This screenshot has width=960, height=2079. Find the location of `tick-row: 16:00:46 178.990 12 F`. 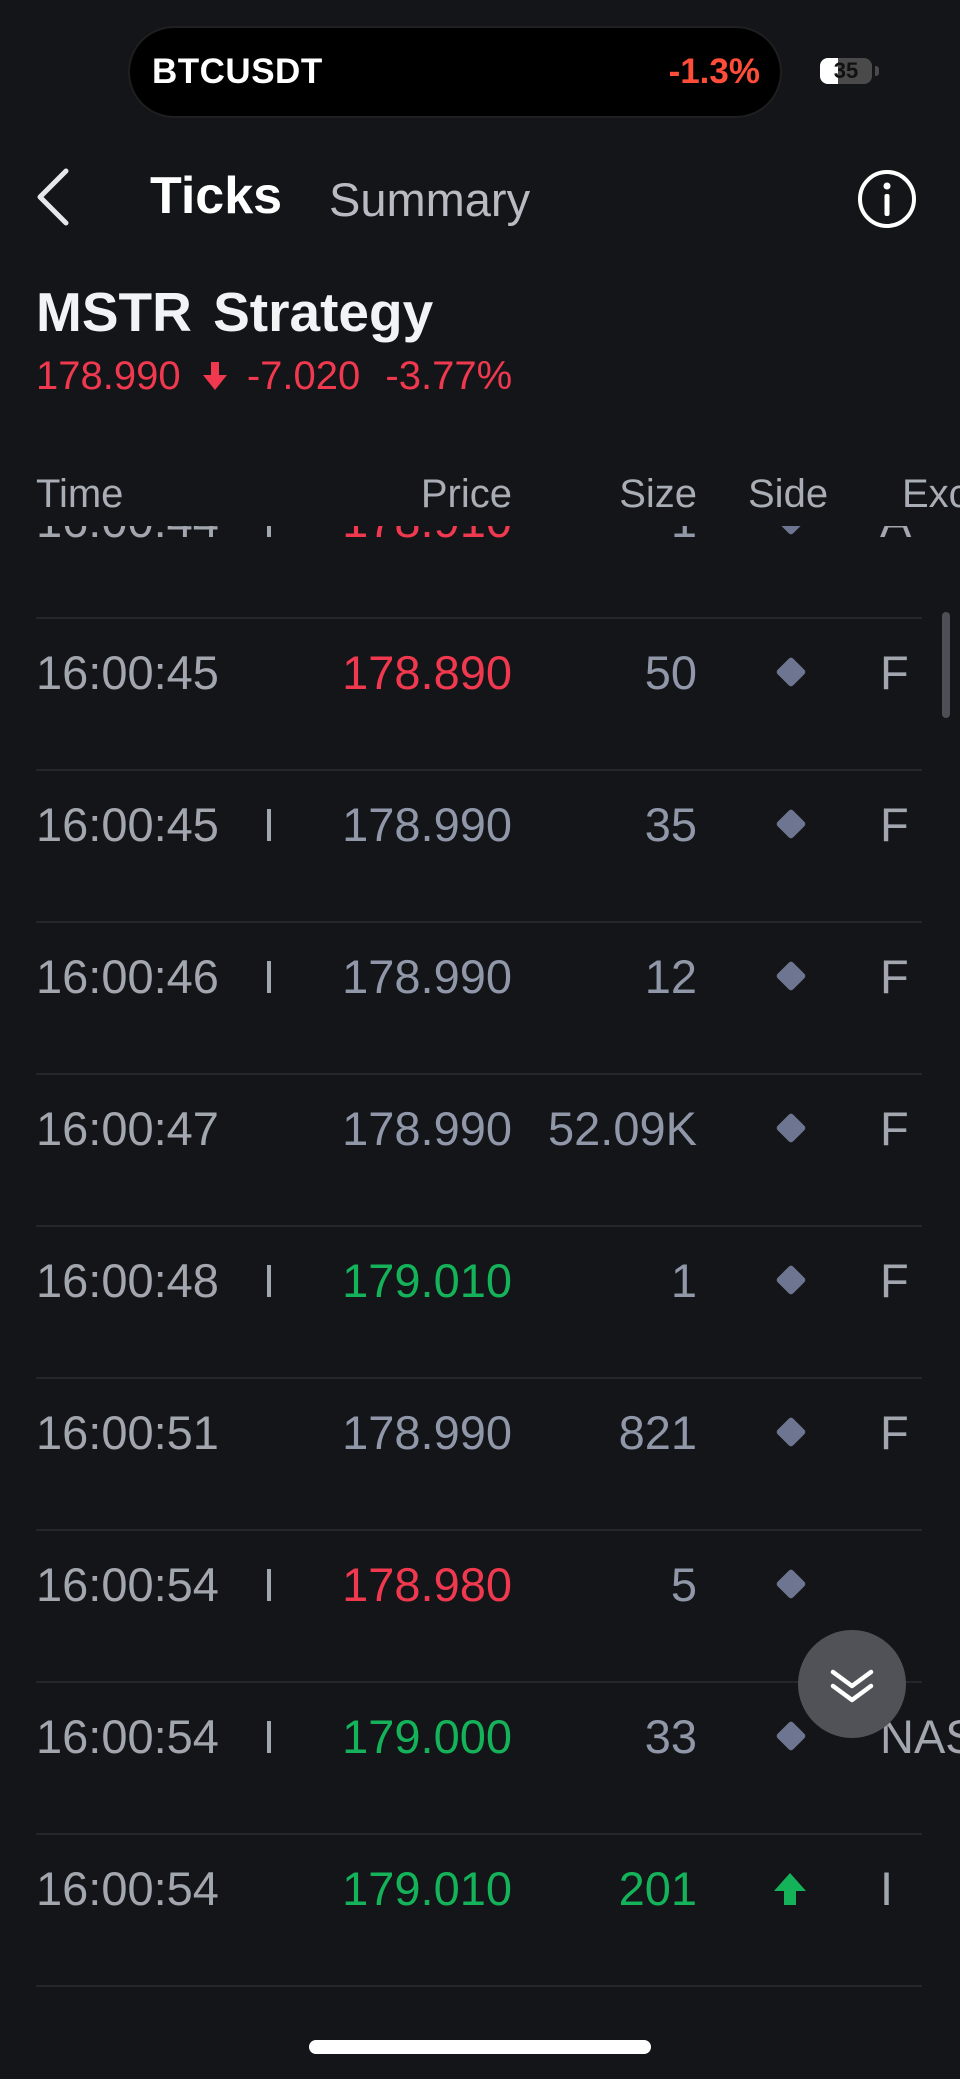

tick-row: 16:00:46 178.990 12 F is located at coordinates (480, 999).